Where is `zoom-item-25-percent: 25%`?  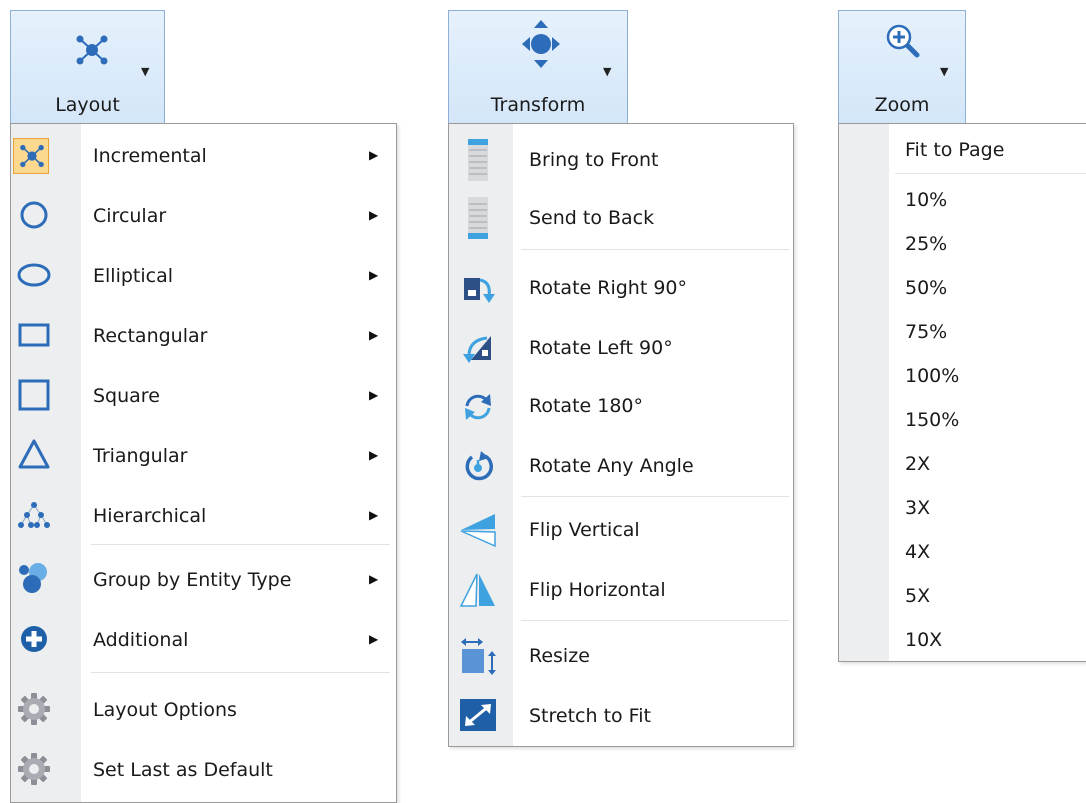 zoom-item-25-percent: 25% is located at coordinates (962, 246).